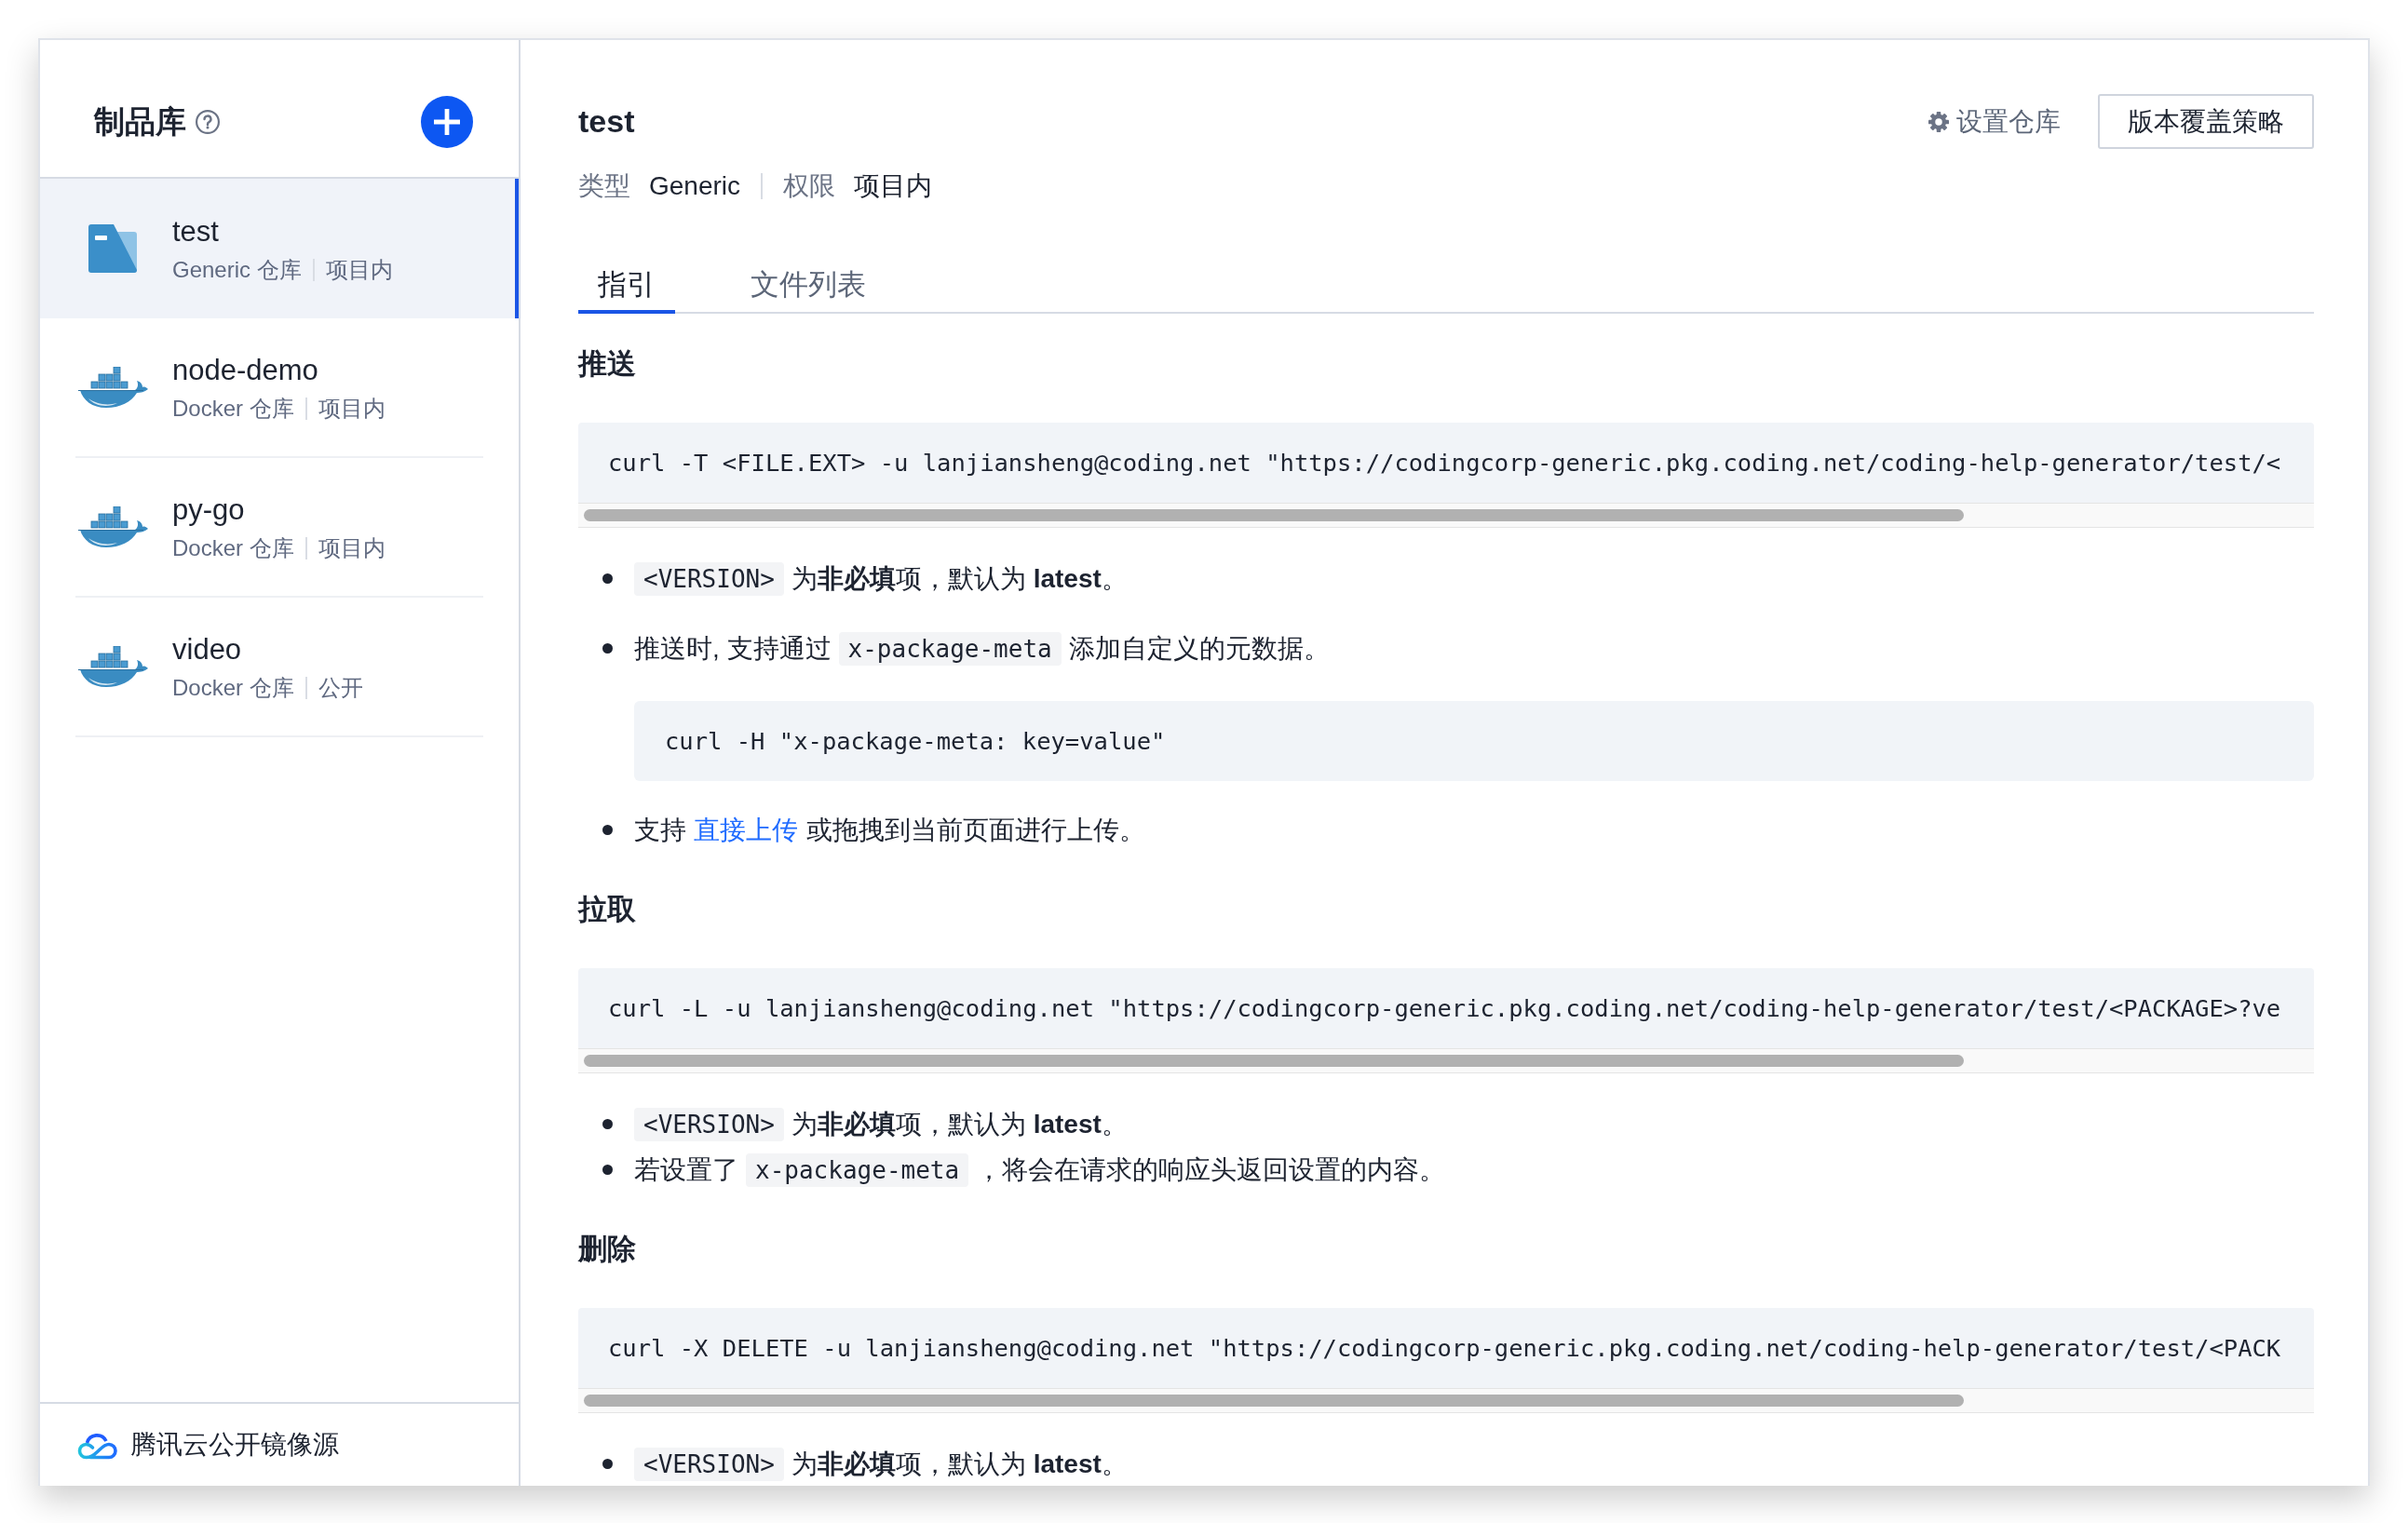 This screenshot has height=1523, width=2408. I want to click on mirror-link: 腾讯云公开镜像源, so click(208, 1444).